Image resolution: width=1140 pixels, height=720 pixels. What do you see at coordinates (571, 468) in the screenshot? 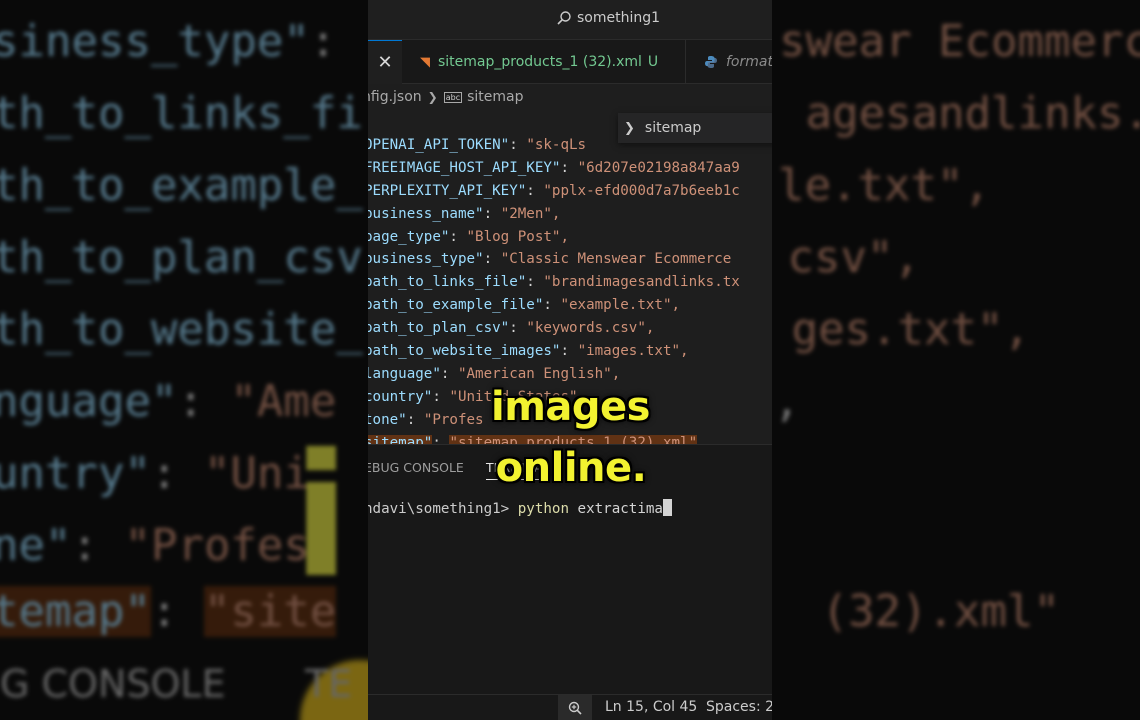
I see `caption-line-2: online.` at bounding box center [571, 468].